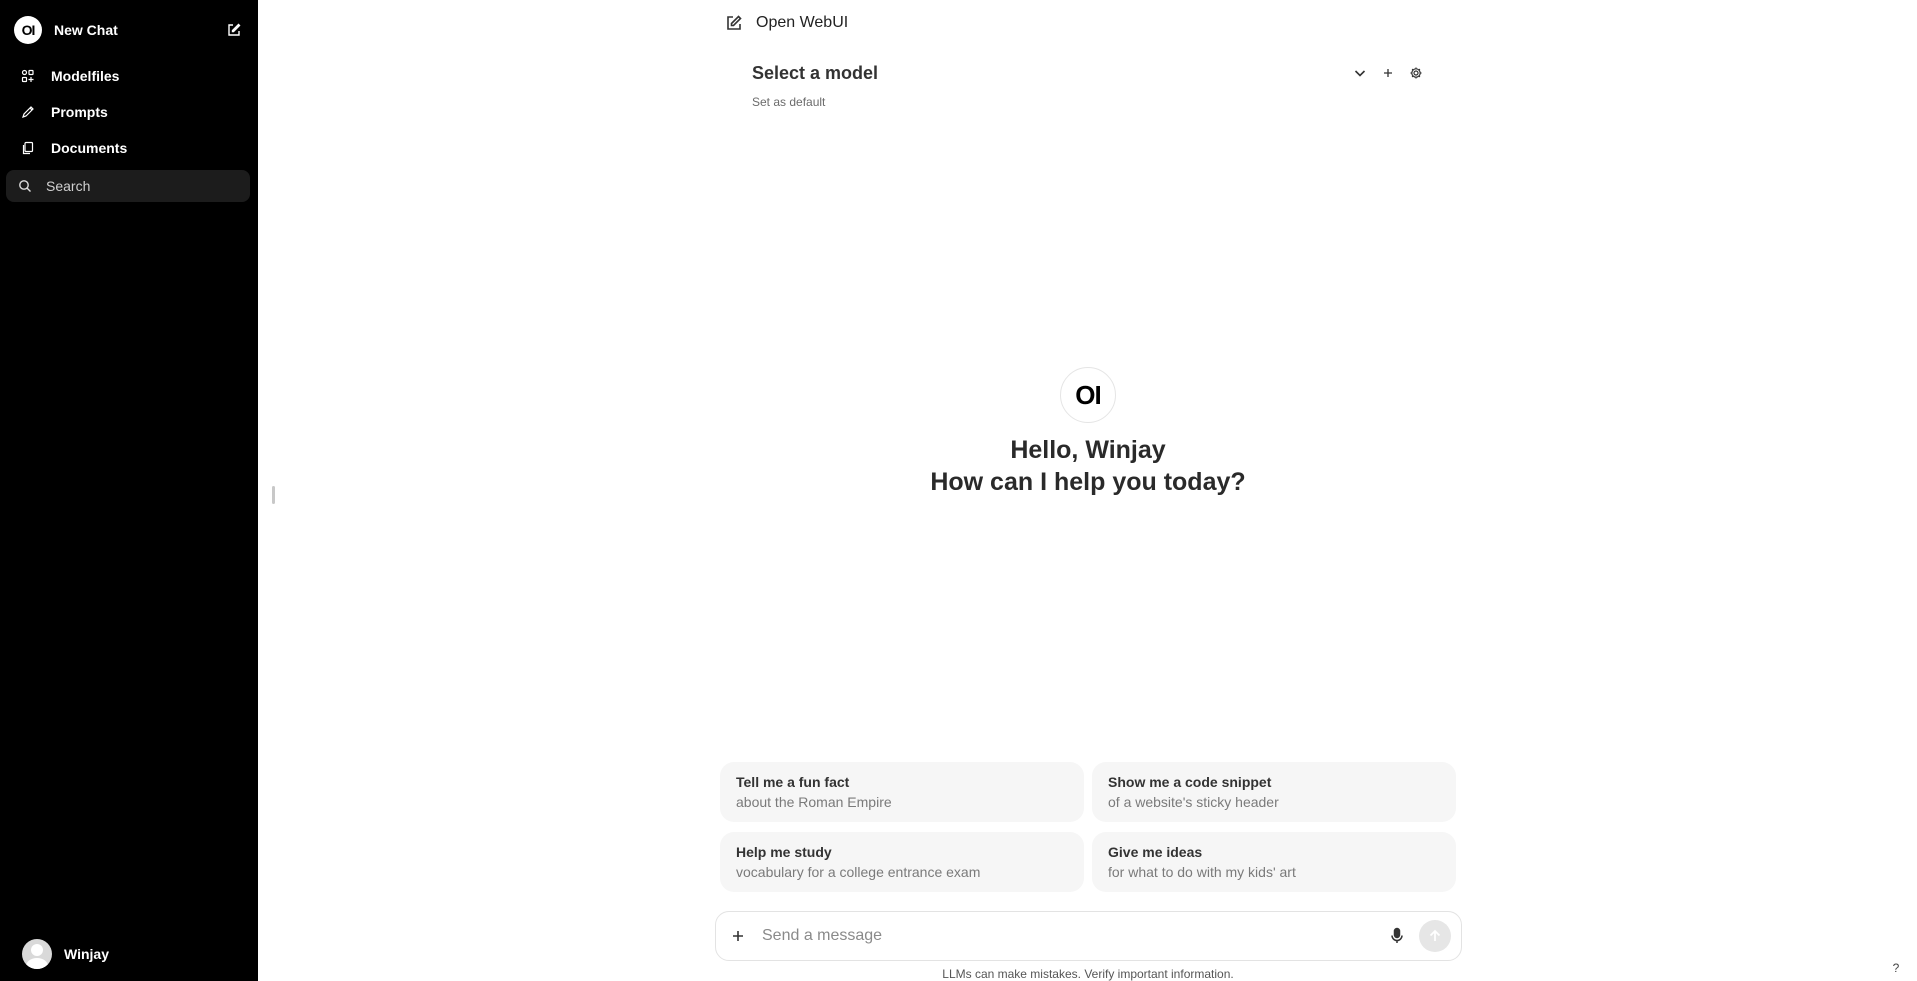 This screenshot has width=1917, height=981. I want to click on center-logo: OI, so click(1088, 395).